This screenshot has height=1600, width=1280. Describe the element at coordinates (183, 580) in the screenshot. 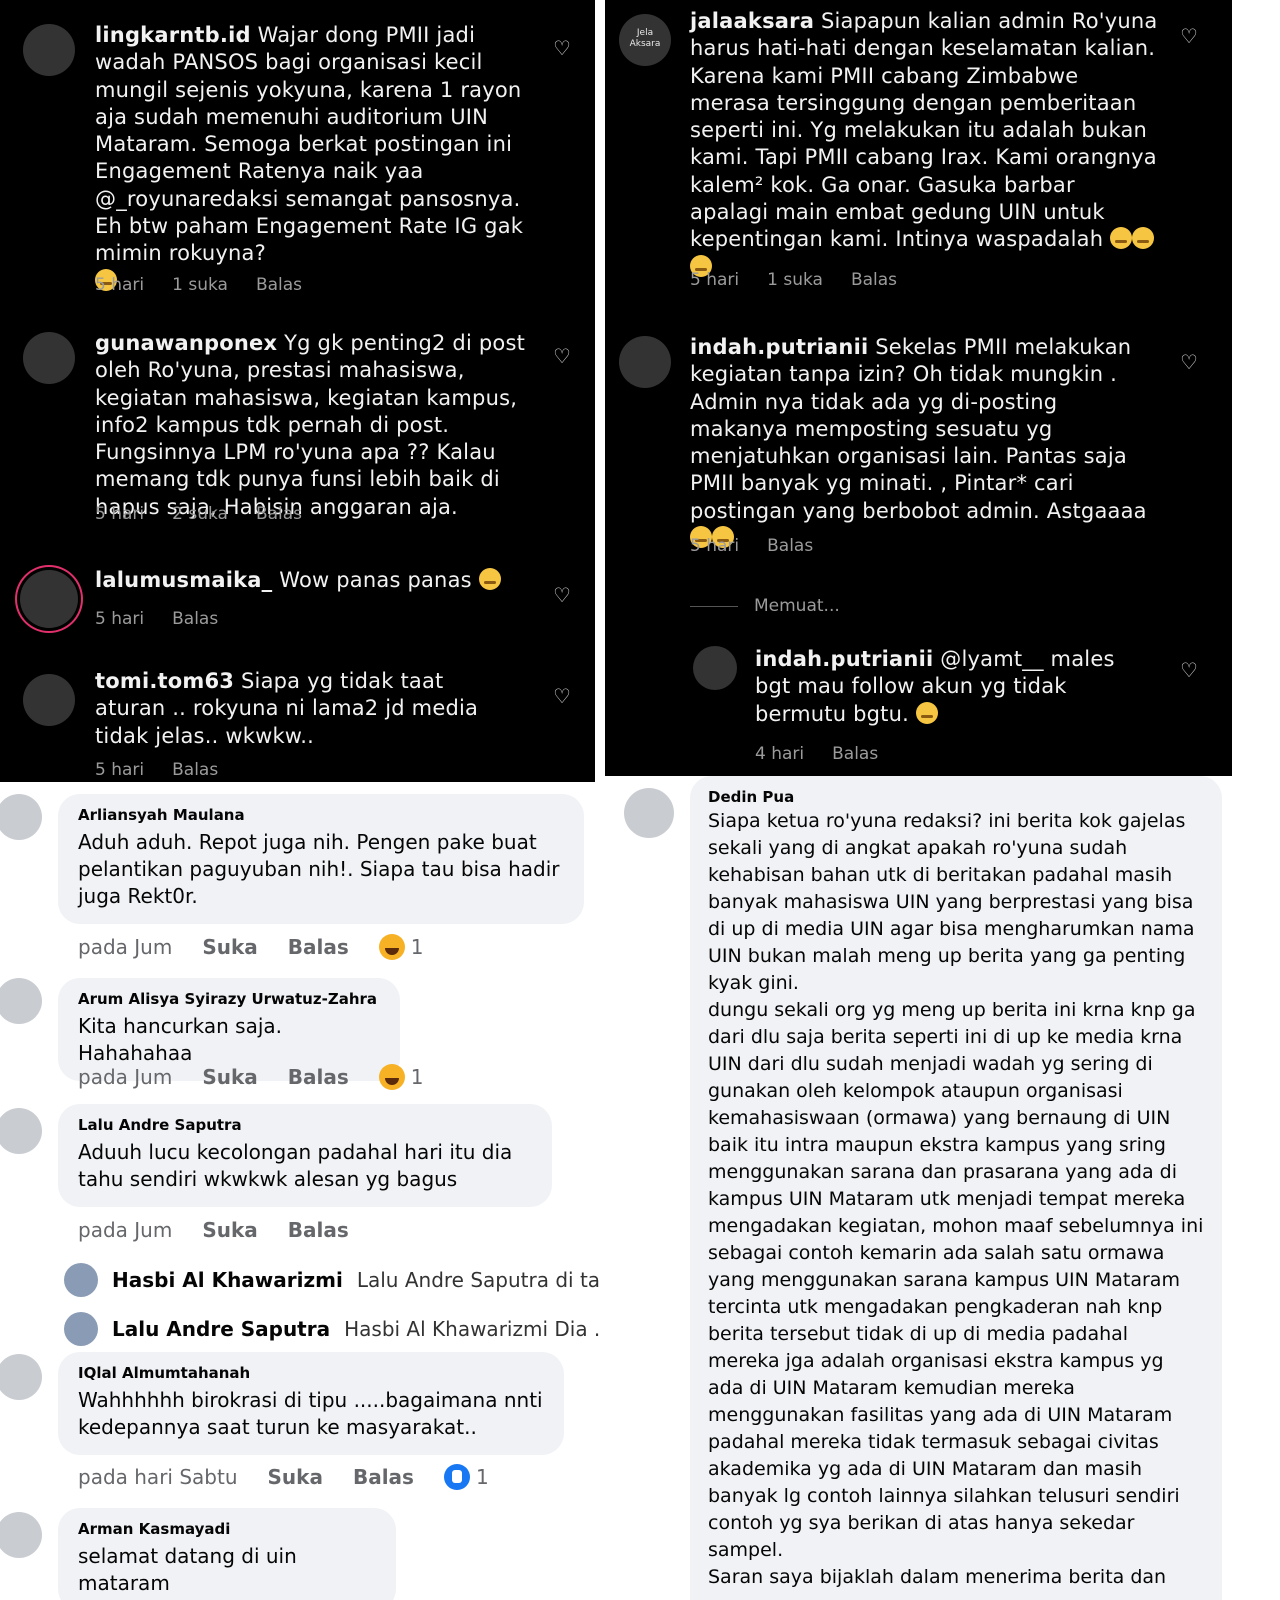

I see `ig-username: lalumusmaika_` at that location.